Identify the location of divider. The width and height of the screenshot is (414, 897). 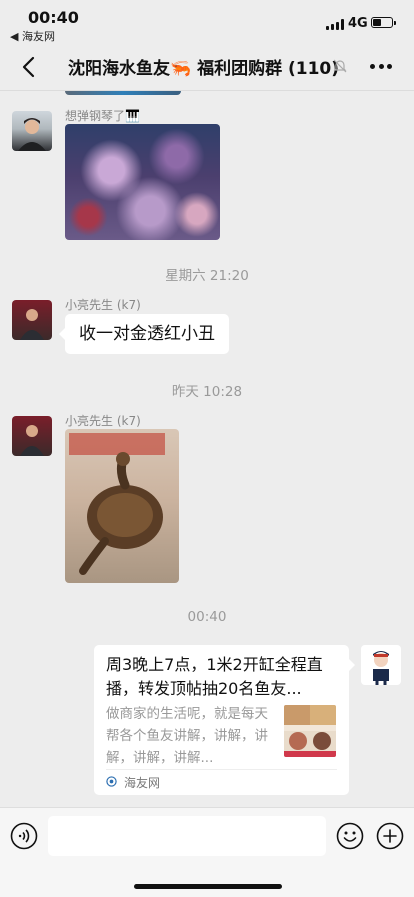
(221, 769).